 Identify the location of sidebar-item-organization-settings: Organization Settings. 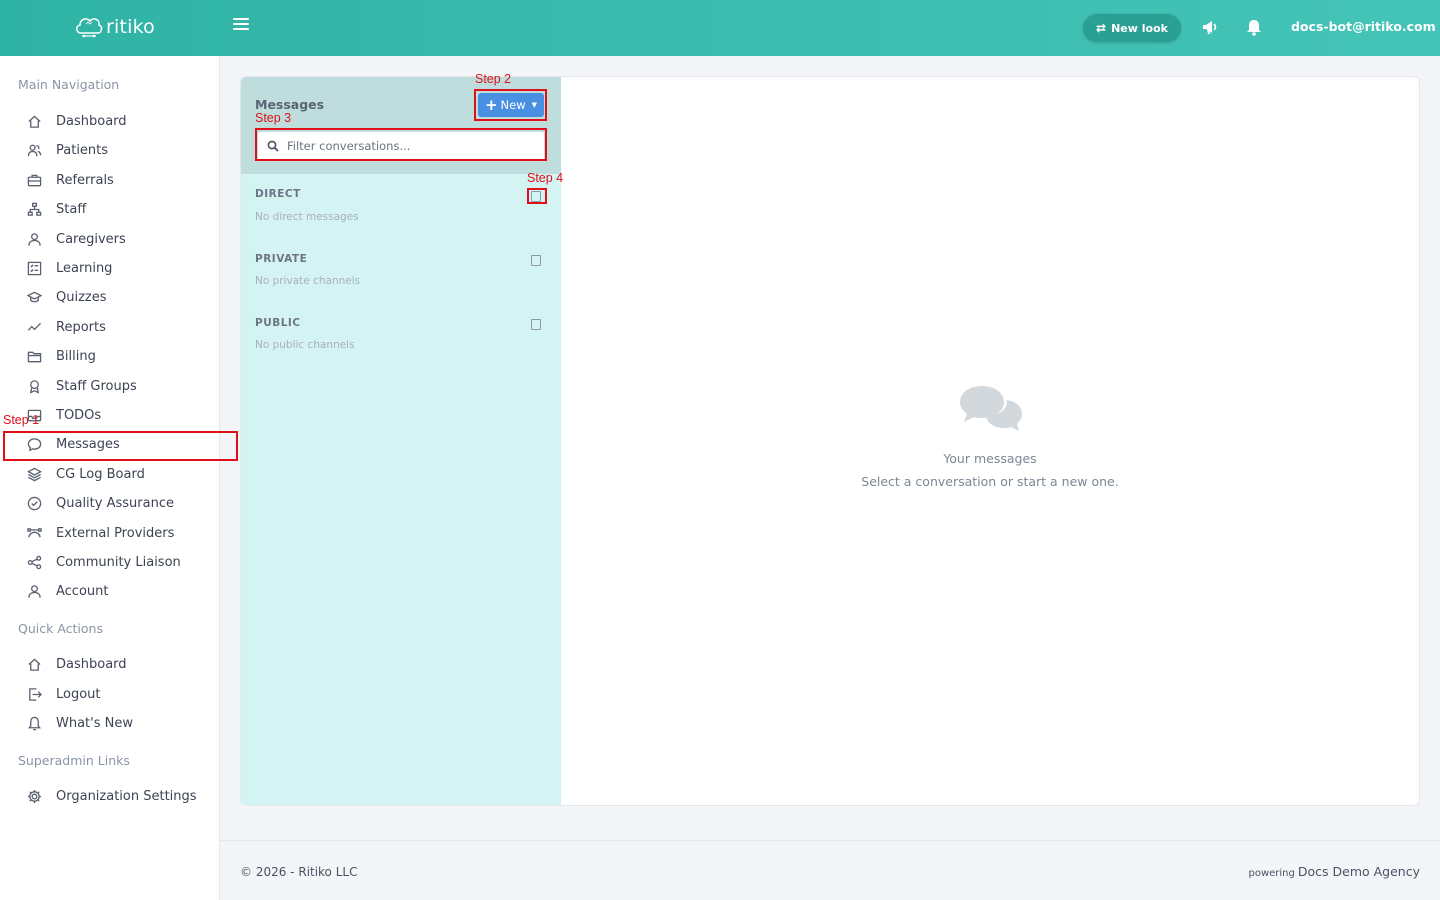
(118, 796).